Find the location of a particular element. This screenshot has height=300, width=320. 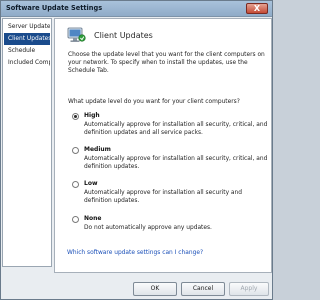

option-label-high: High is located at coordinates (92, 115).